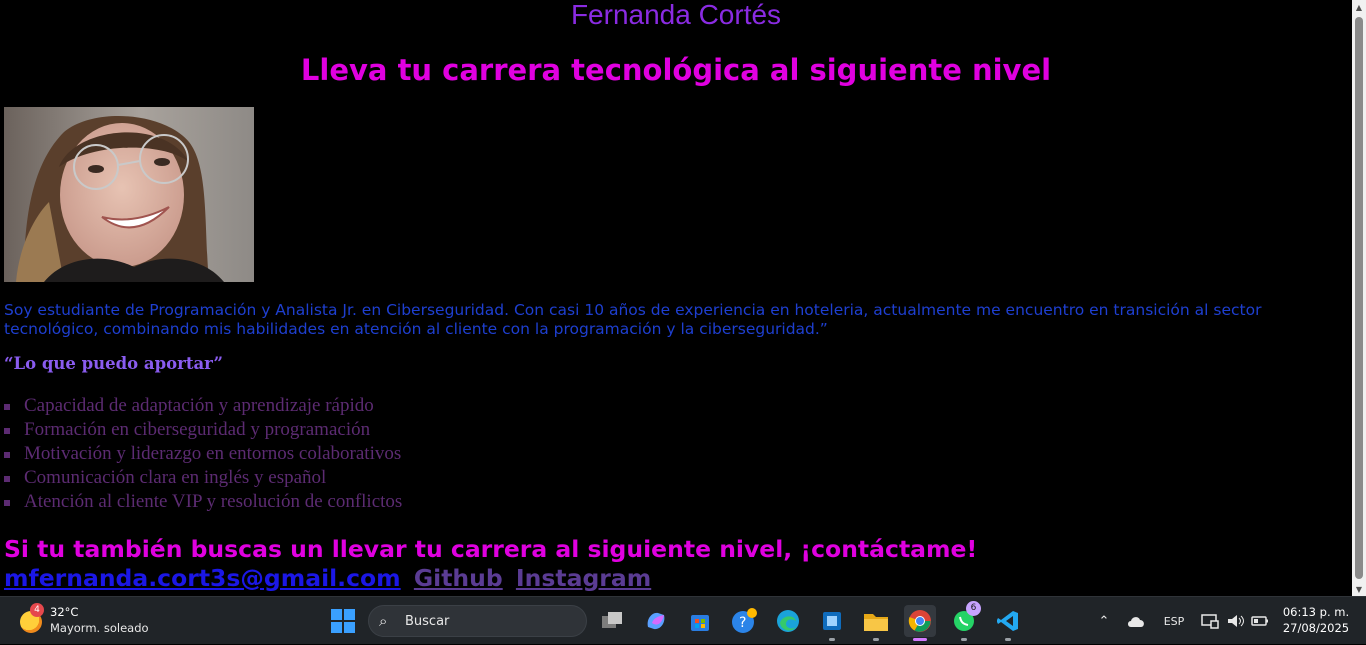 This screenshot has height=645, width=1366. I want to click on whatsapp-icon: 6, so click(964, 621).